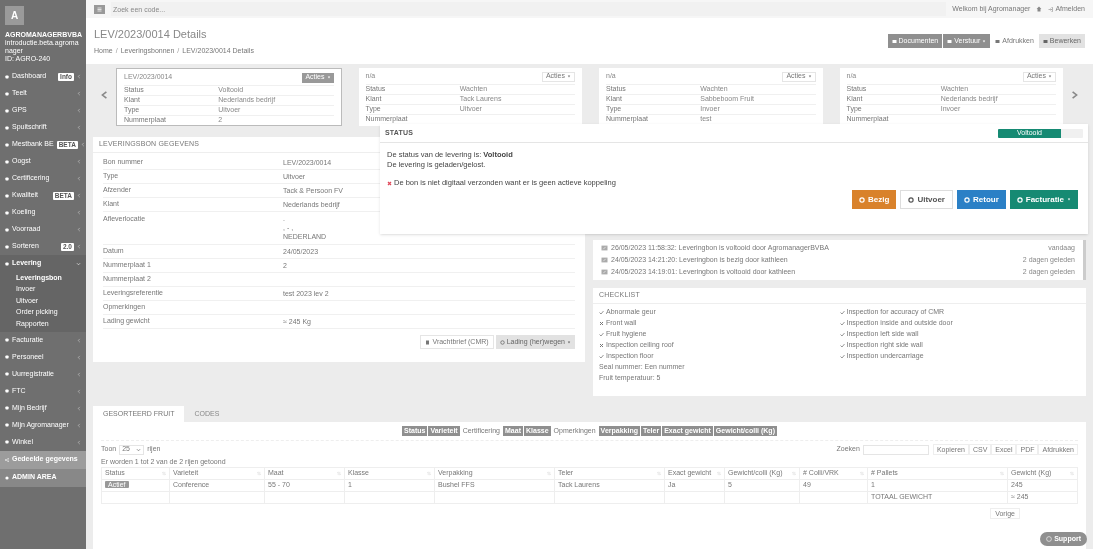 The height and width of the screenshot is (549, 1093). Describe the element at coordinates (14, 15) in the screenshot. I see `logo: A` at that location.